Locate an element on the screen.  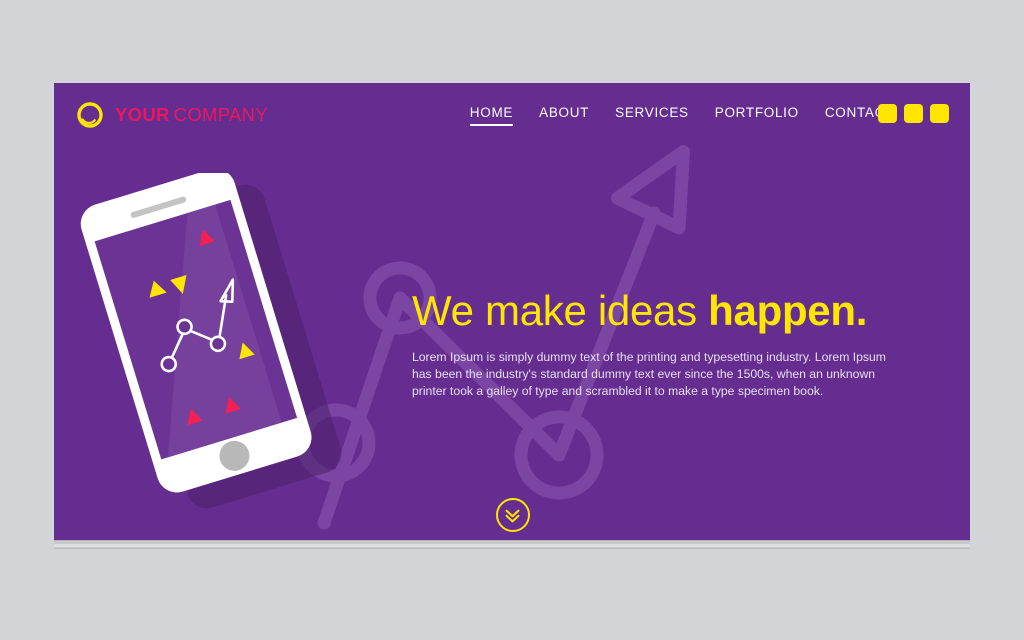
headline-light: We make ideas is located at coordinates (554, 310).